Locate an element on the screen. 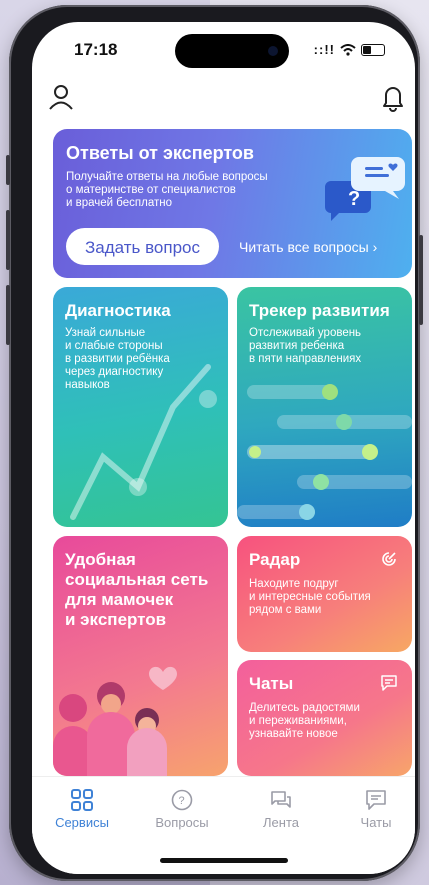  tab-services-label: Сервисы is located at coordinates (82, 822).